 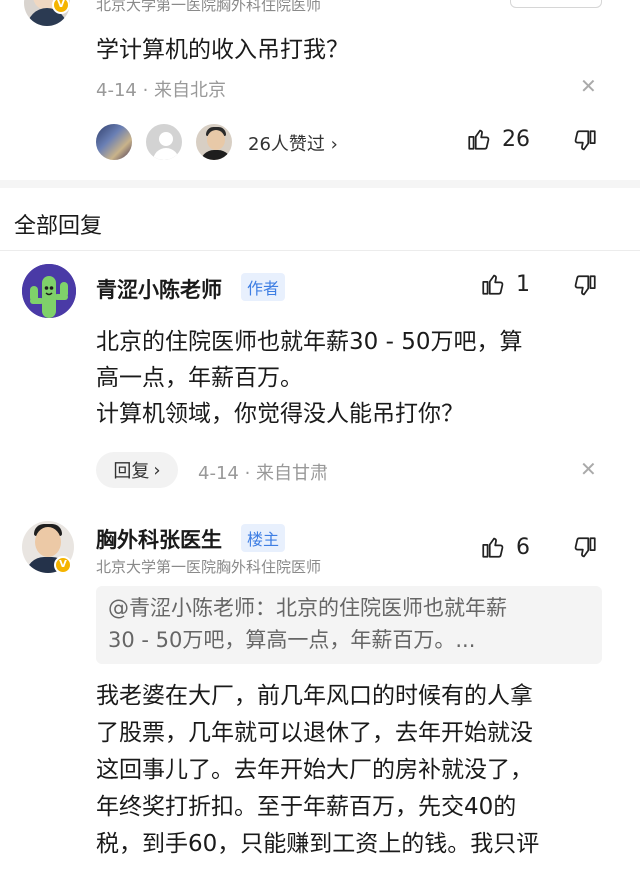 What do you see at coordinates (58, 226) in the screenshot?
I see `section-title: 全部回复` at bounding box center [58, 226].